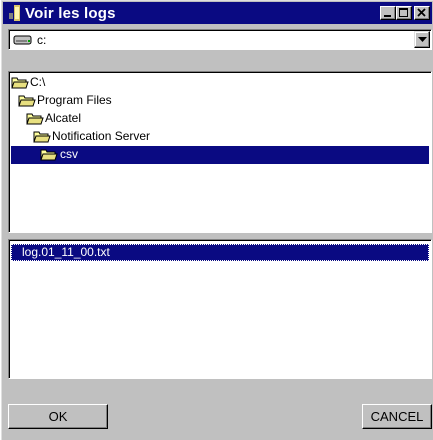 The image size is (433, 440). What do you see at coordinates (63, 118) in the screenshot?
I see `directory-label: Alcatel` at bounding box center [63, 118].